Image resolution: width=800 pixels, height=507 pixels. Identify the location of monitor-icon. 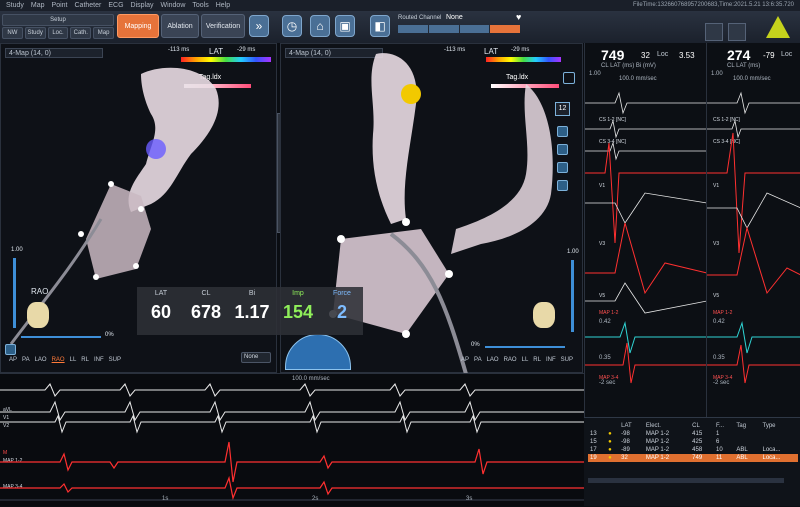
(714, 32).